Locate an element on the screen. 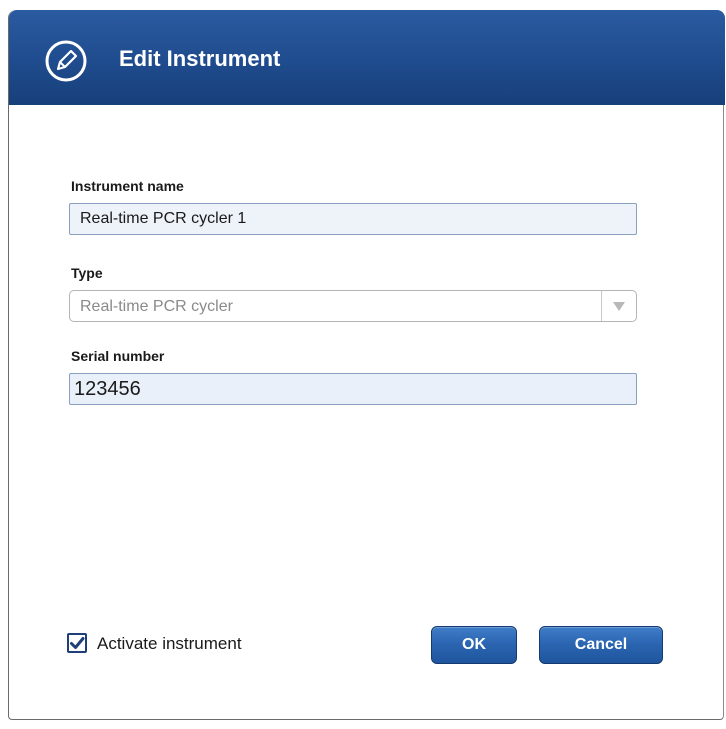 This screenshot has height=729, width=726. type-select-toggle is located at coordinates (618, 306).